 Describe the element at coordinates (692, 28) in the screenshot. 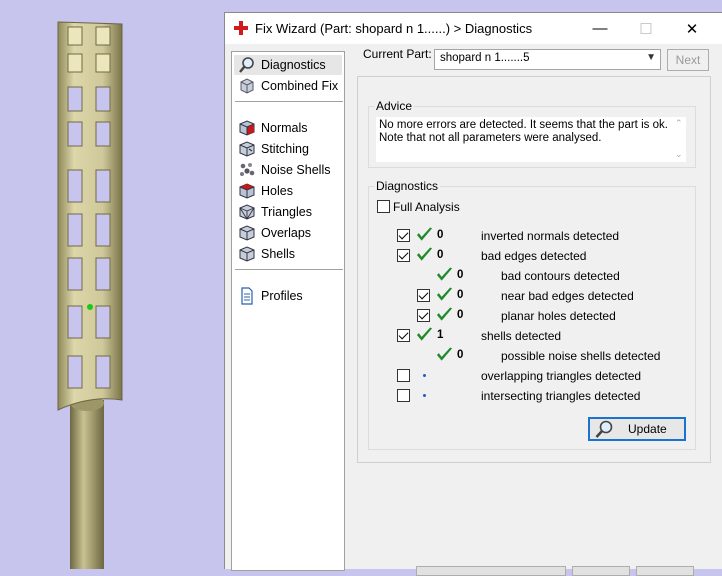

I see `close-button: ✕` at that location.